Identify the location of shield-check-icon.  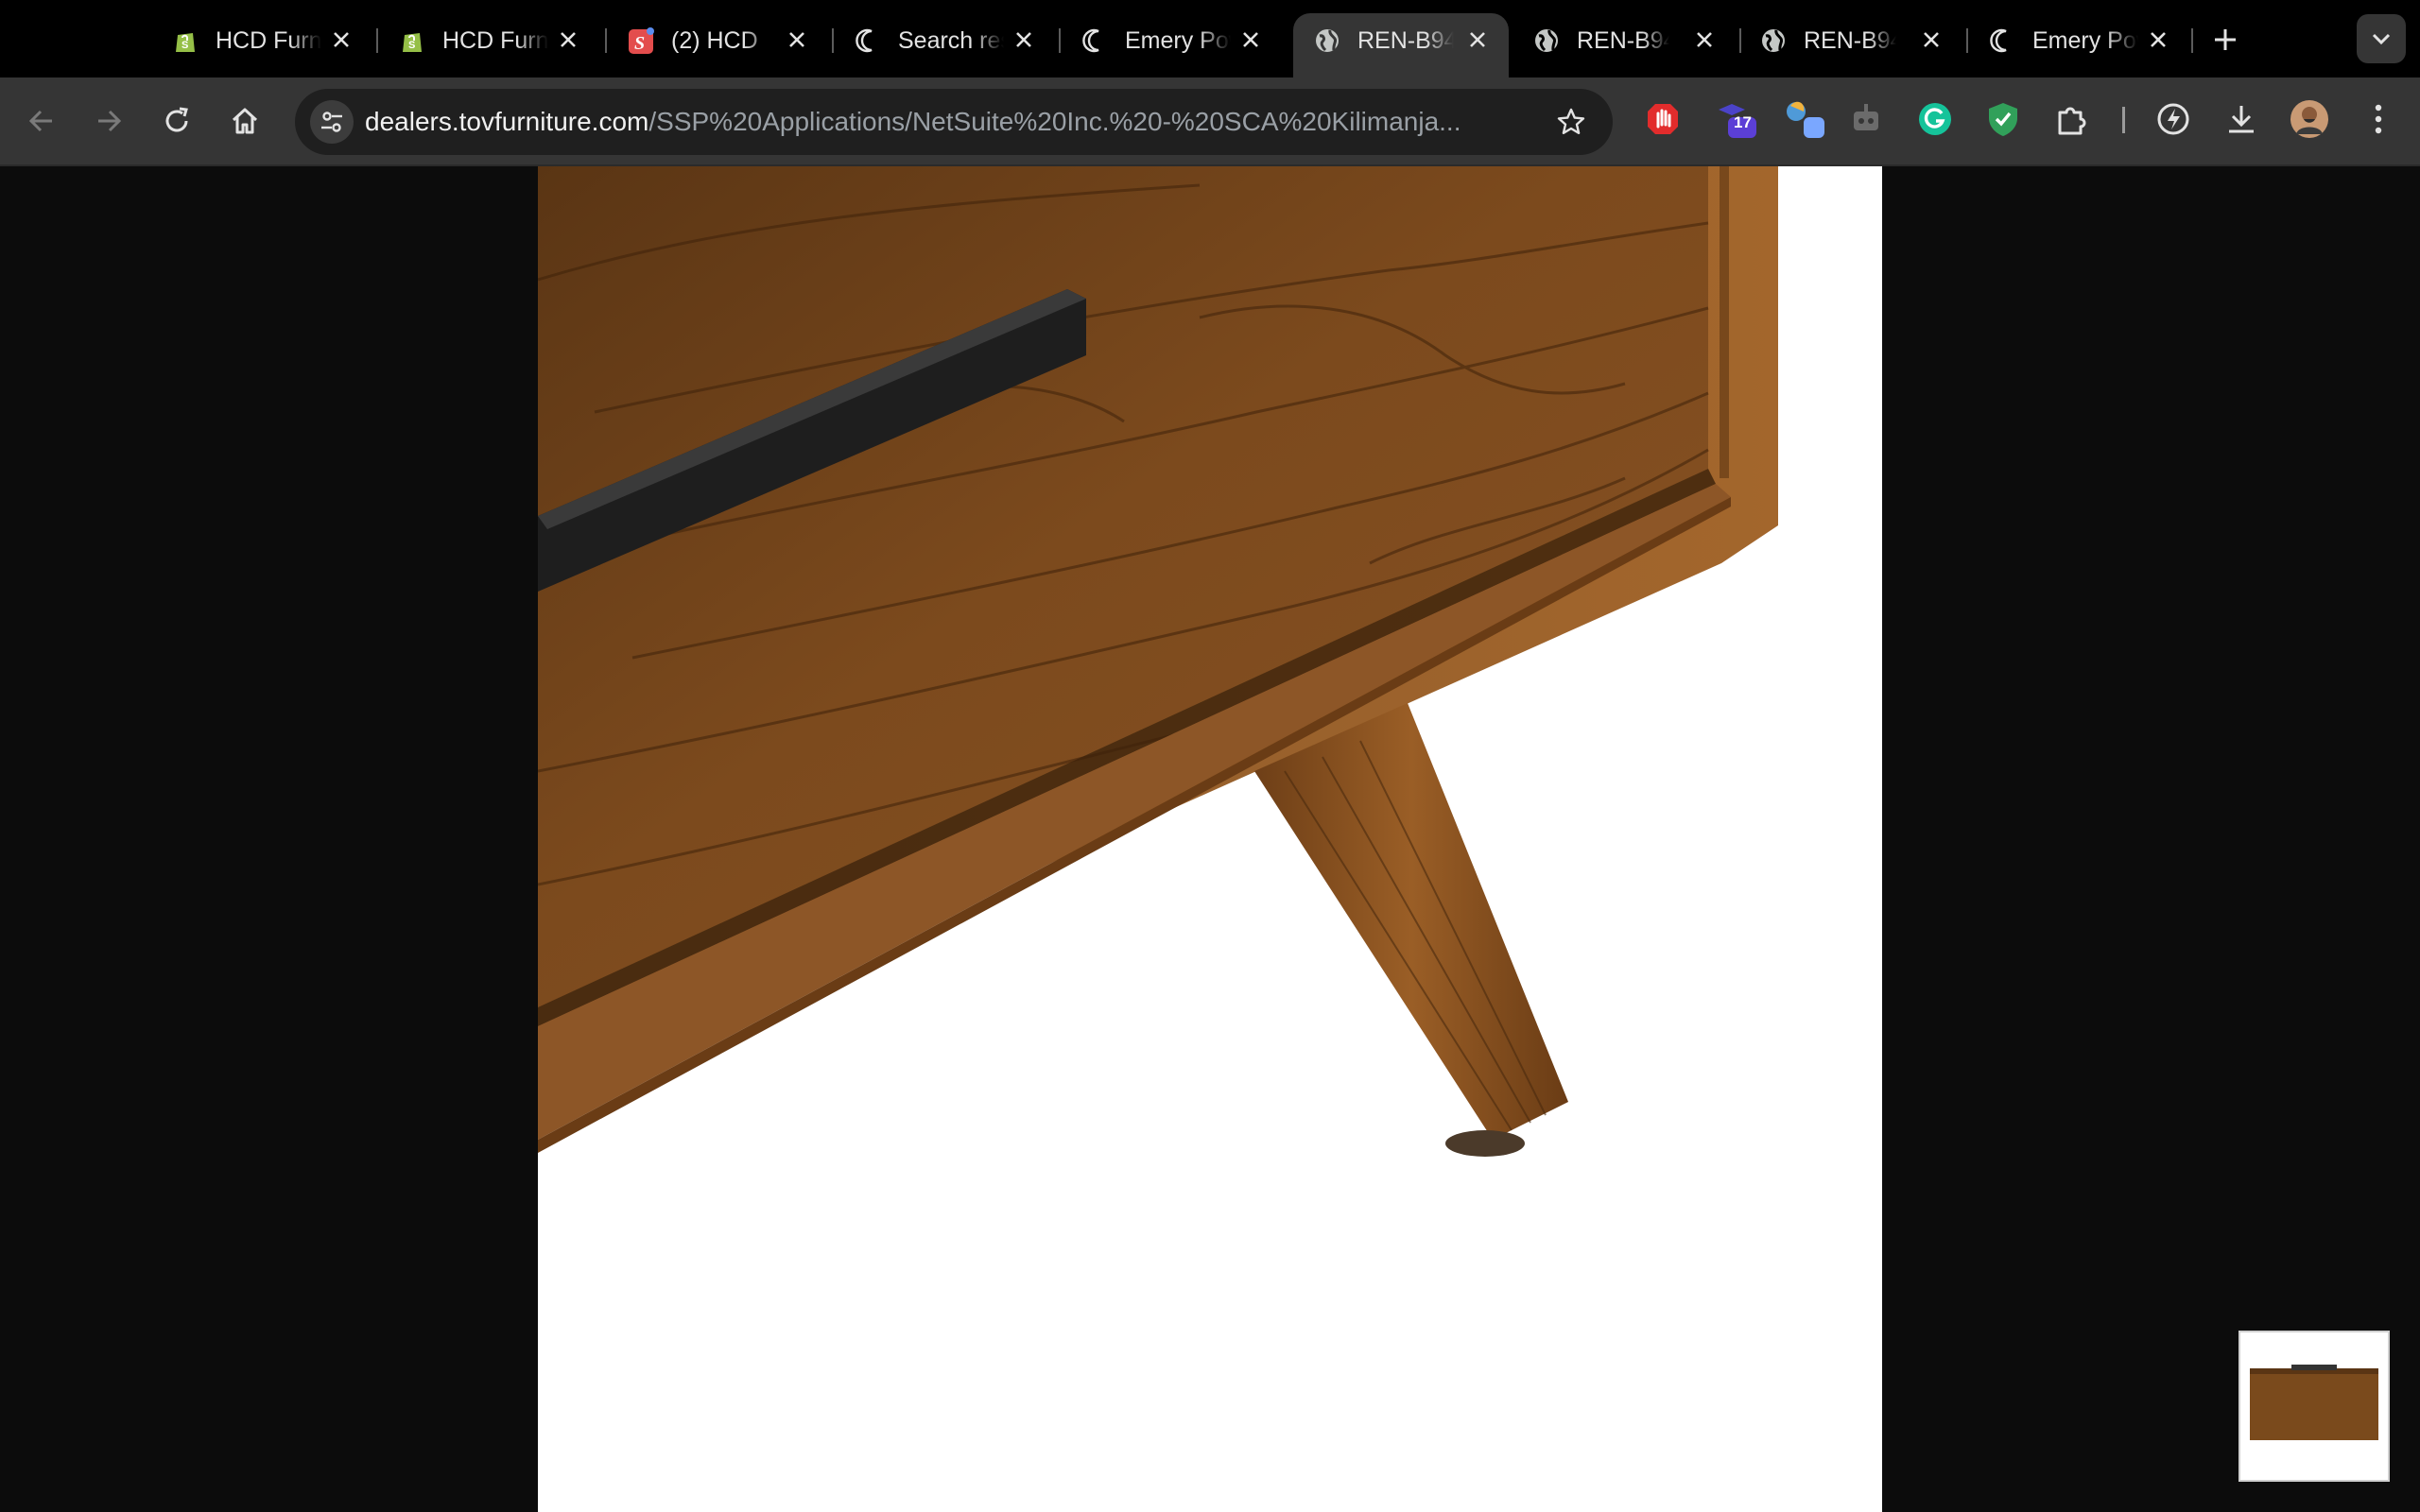
(2003, 119).